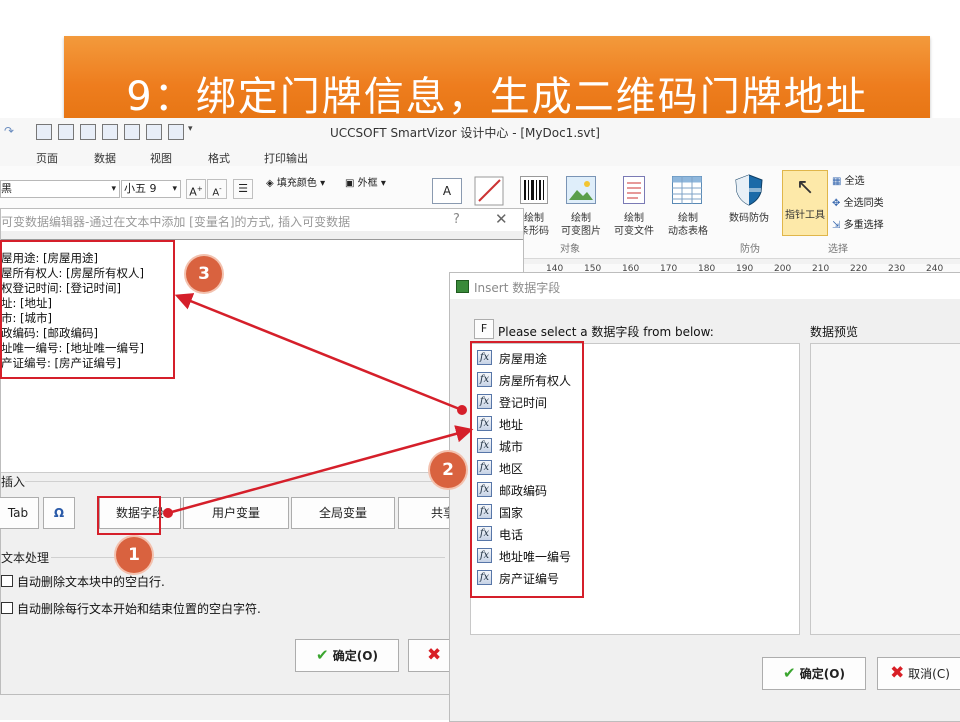 This screenshot has width=960, height=722. Describe the element at coordinates (59, 513) in the screenshot. I see `omega-symbol-button: Ω` at that location.